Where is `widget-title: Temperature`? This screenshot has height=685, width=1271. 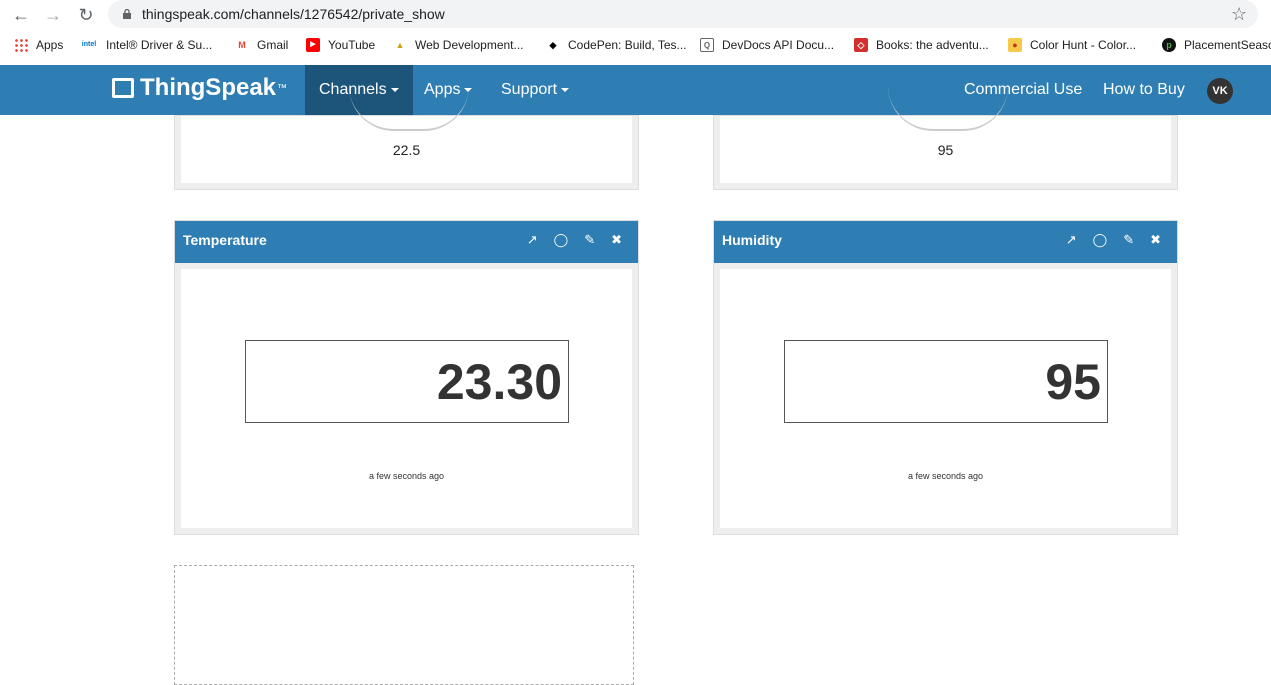 widget-title: Temperature is located at coordinates (225, 240).